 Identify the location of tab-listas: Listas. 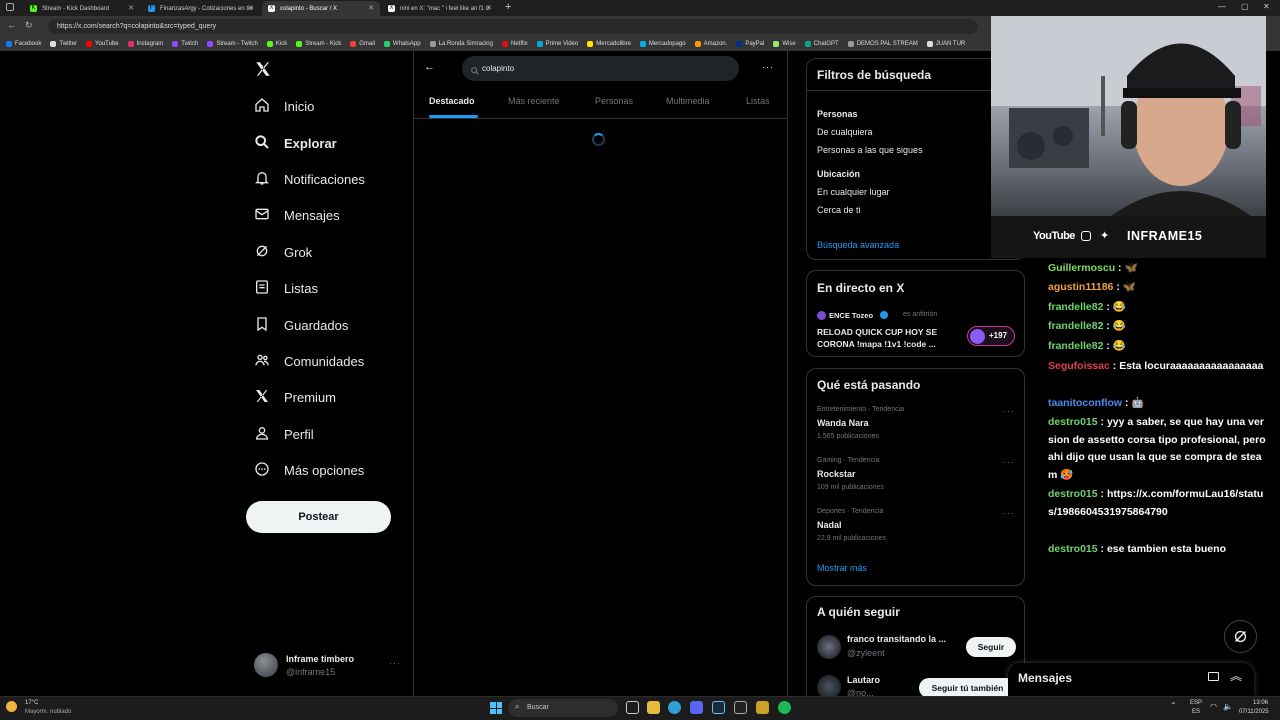
(758, 101).